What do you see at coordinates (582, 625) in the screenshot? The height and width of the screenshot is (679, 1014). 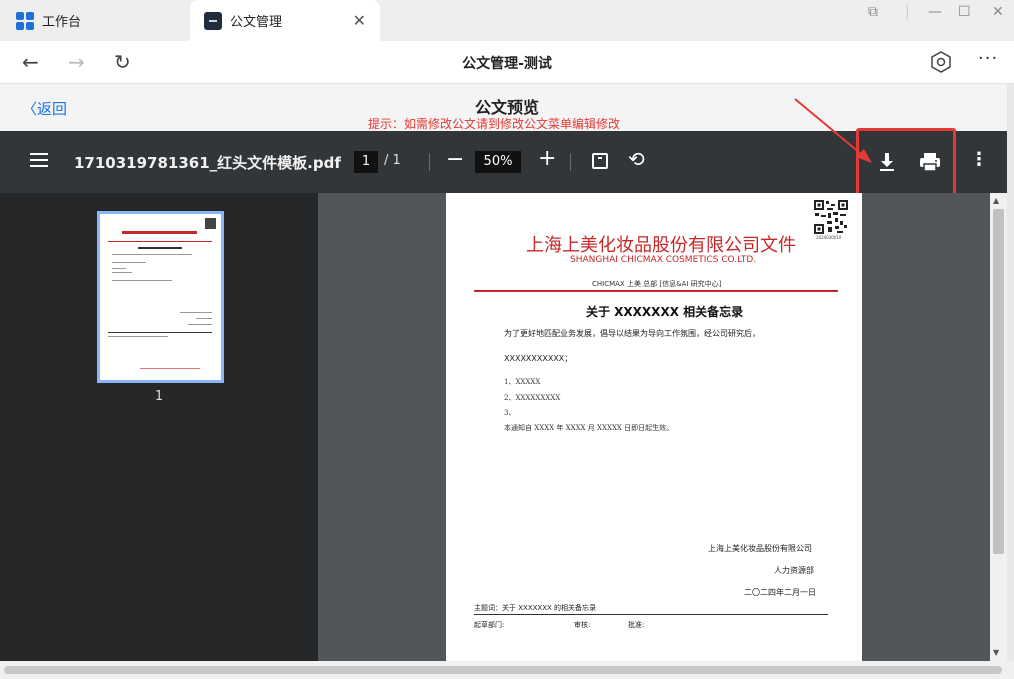 I see `footer-reviewer: 审核:` at bounding box center [582, 625].